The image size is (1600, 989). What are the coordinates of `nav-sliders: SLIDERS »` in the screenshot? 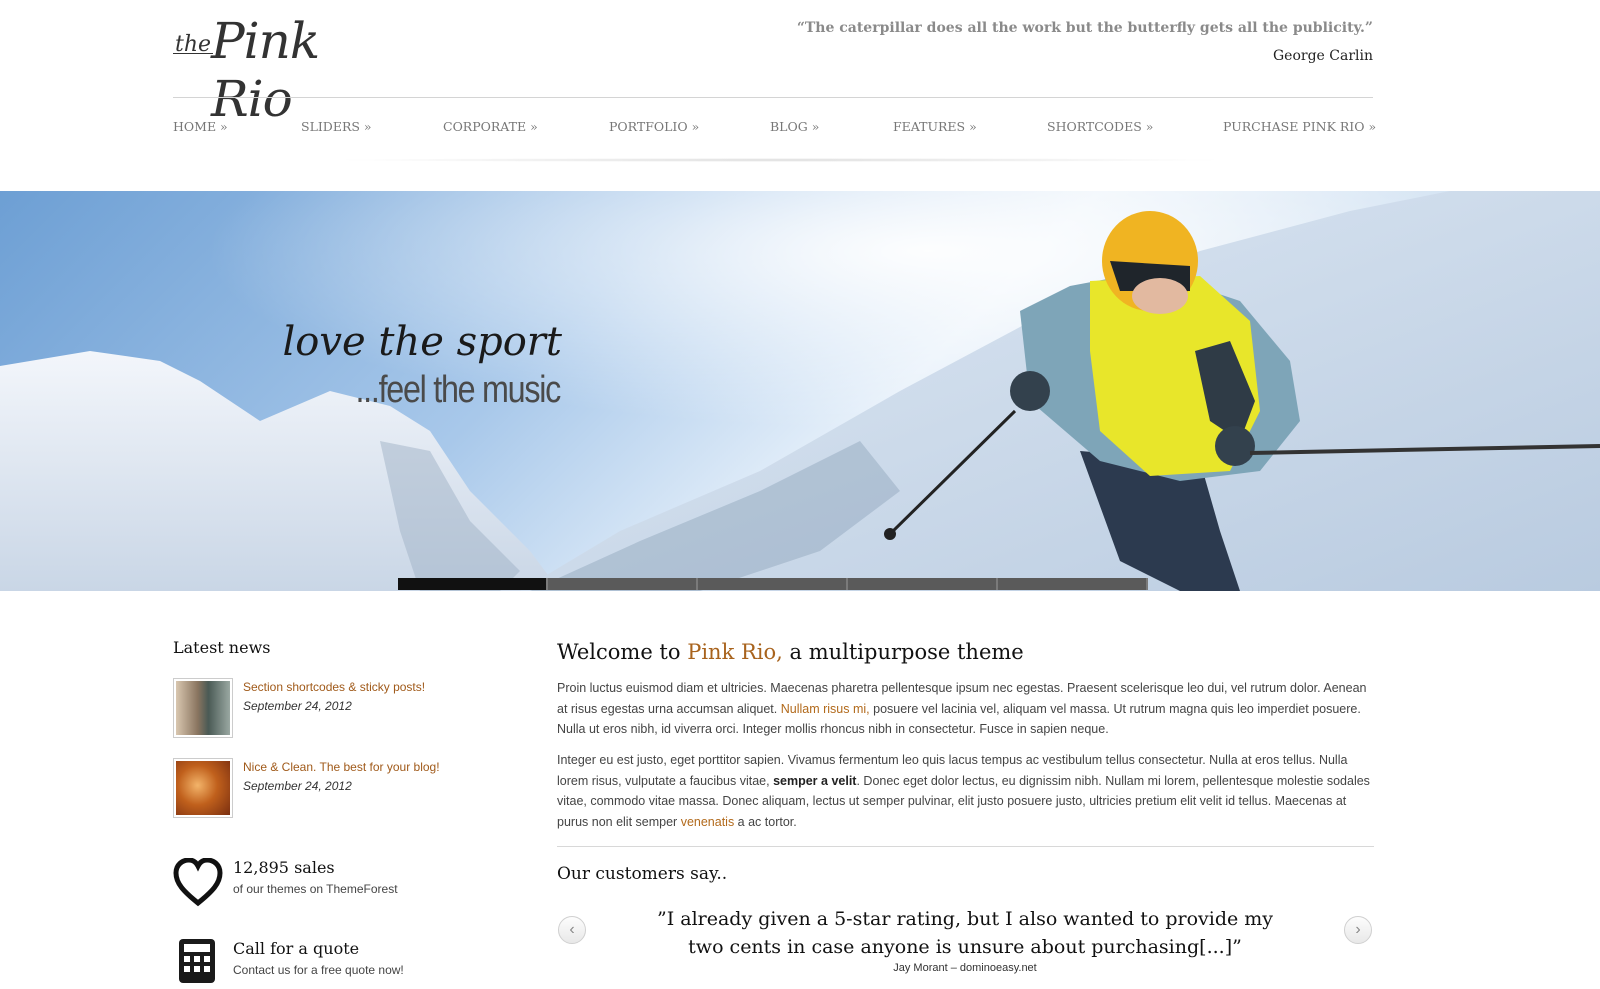 It's located at (336, 126).